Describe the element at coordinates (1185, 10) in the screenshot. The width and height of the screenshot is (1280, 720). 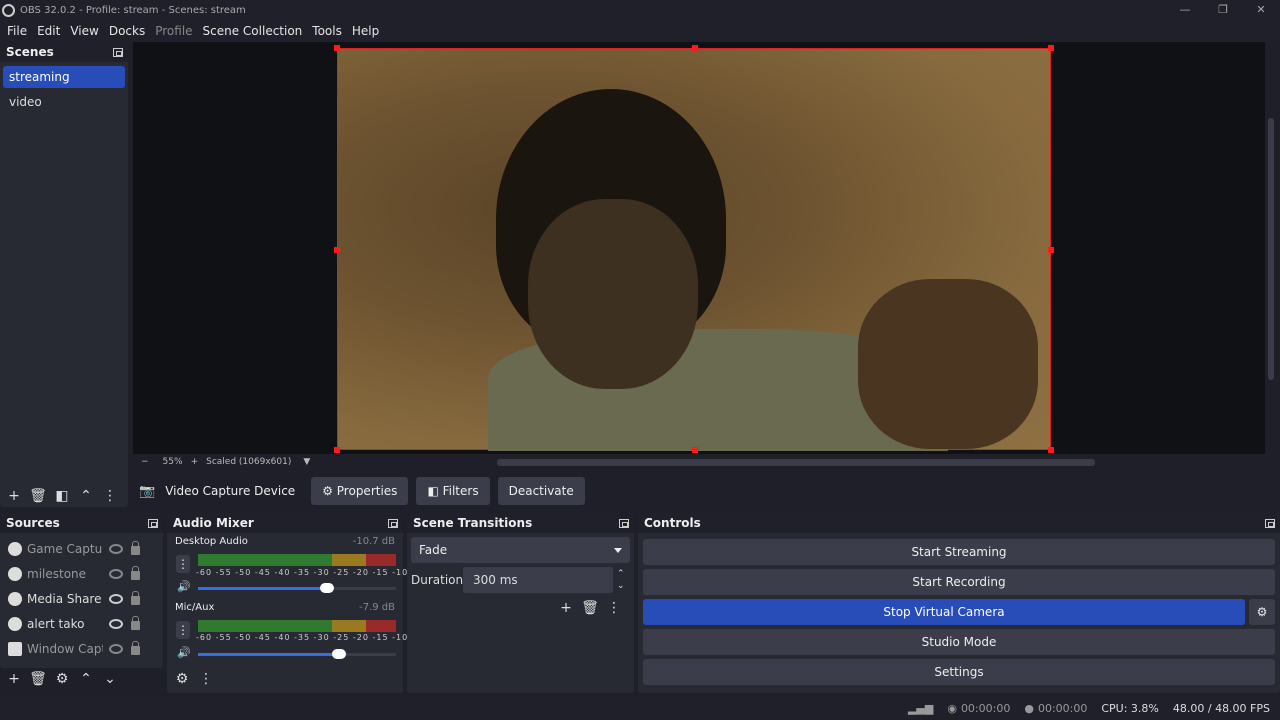
I see `minimize-button: —` at that location.